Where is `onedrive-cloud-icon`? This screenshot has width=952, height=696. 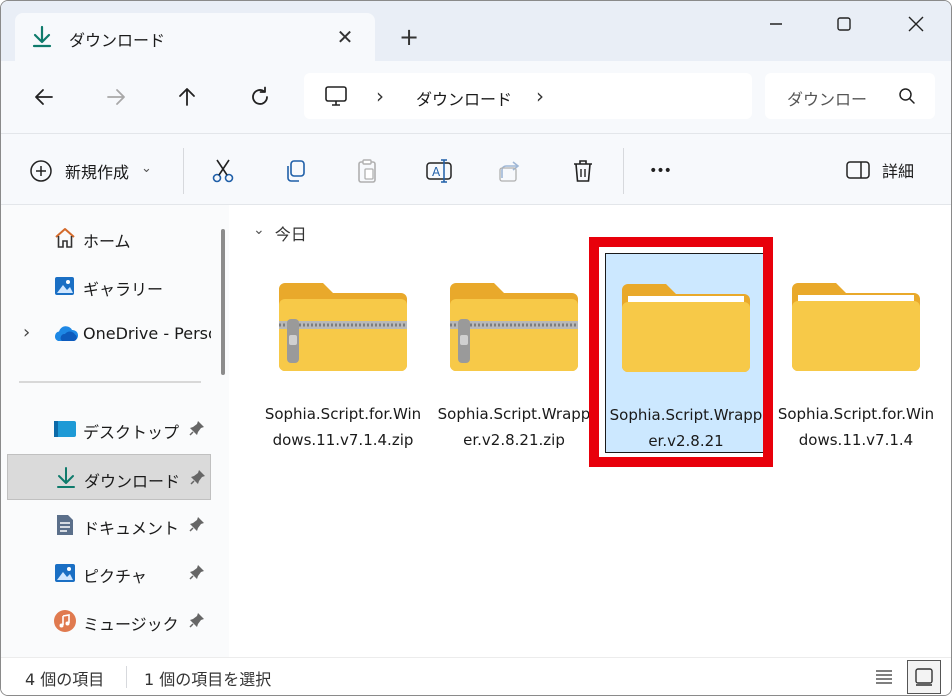 onedrive-cloud-icon is located at coordinates (66, 334).